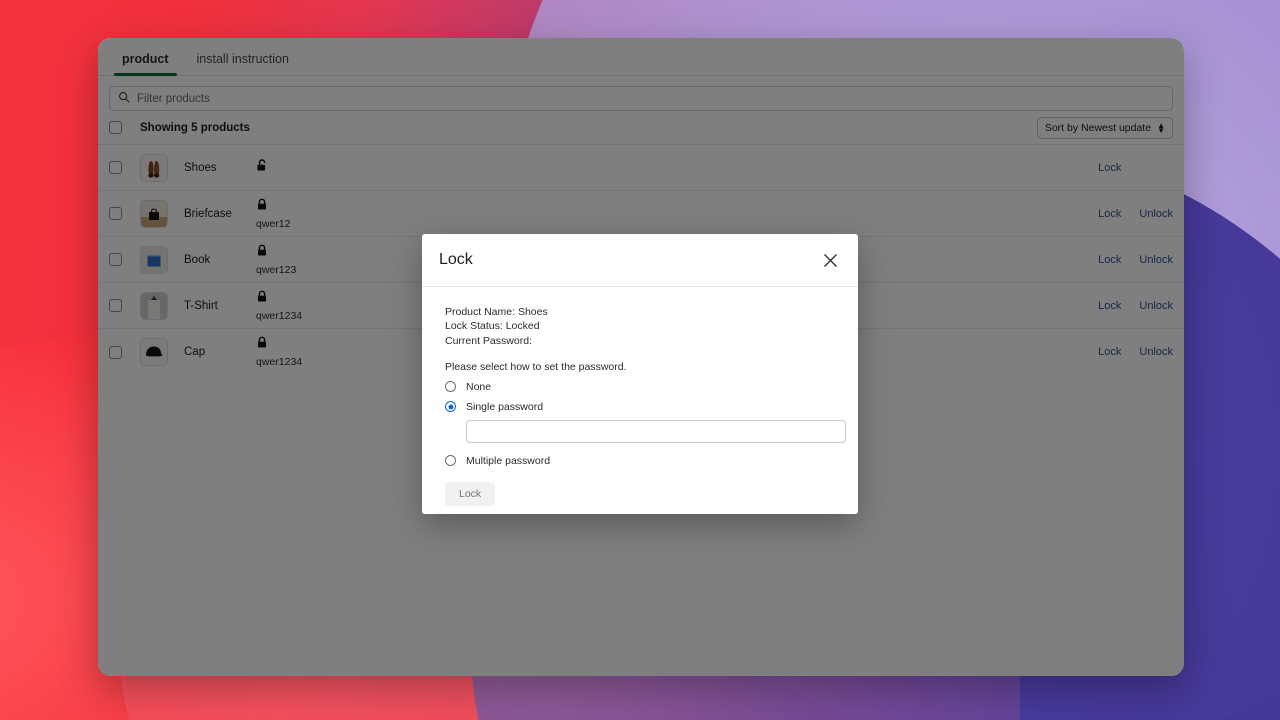 The width and height of the screenshot is (1280, 720). What do you see at coordinates (154, 213) in the screenshot?
I see `product-thumbnail-briefcase` at bounding box center [154, 213].